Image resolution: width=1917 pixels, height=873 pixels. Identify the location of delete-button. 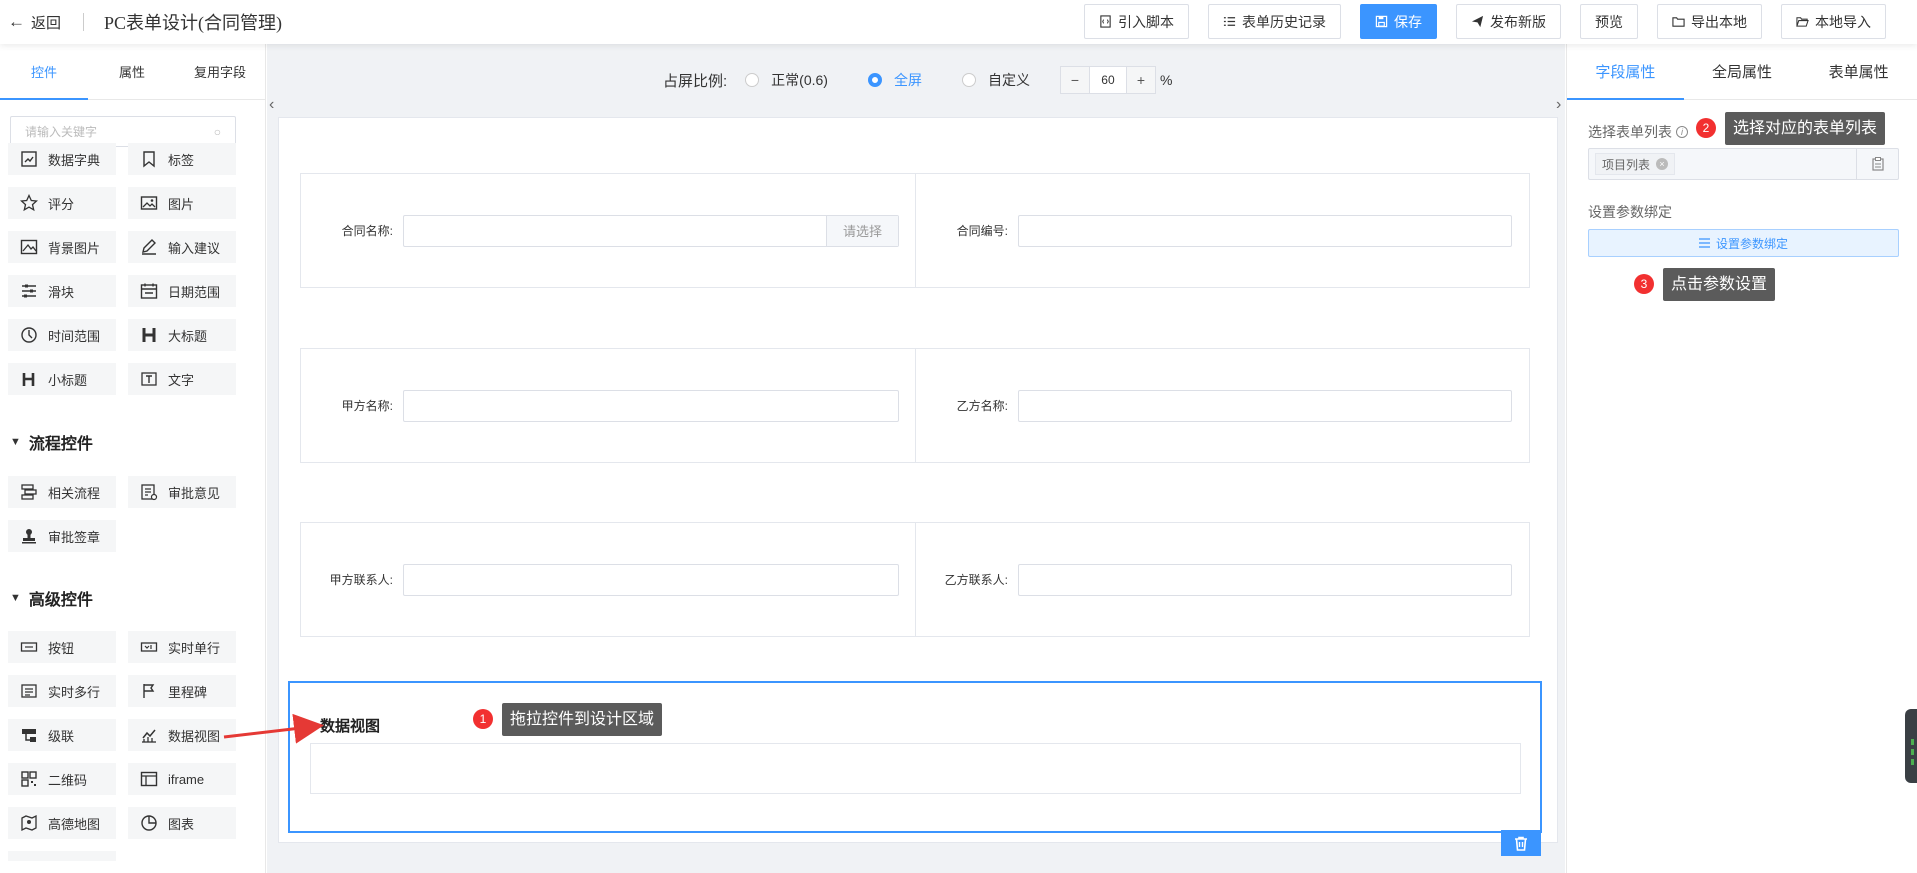
(1521, 843).